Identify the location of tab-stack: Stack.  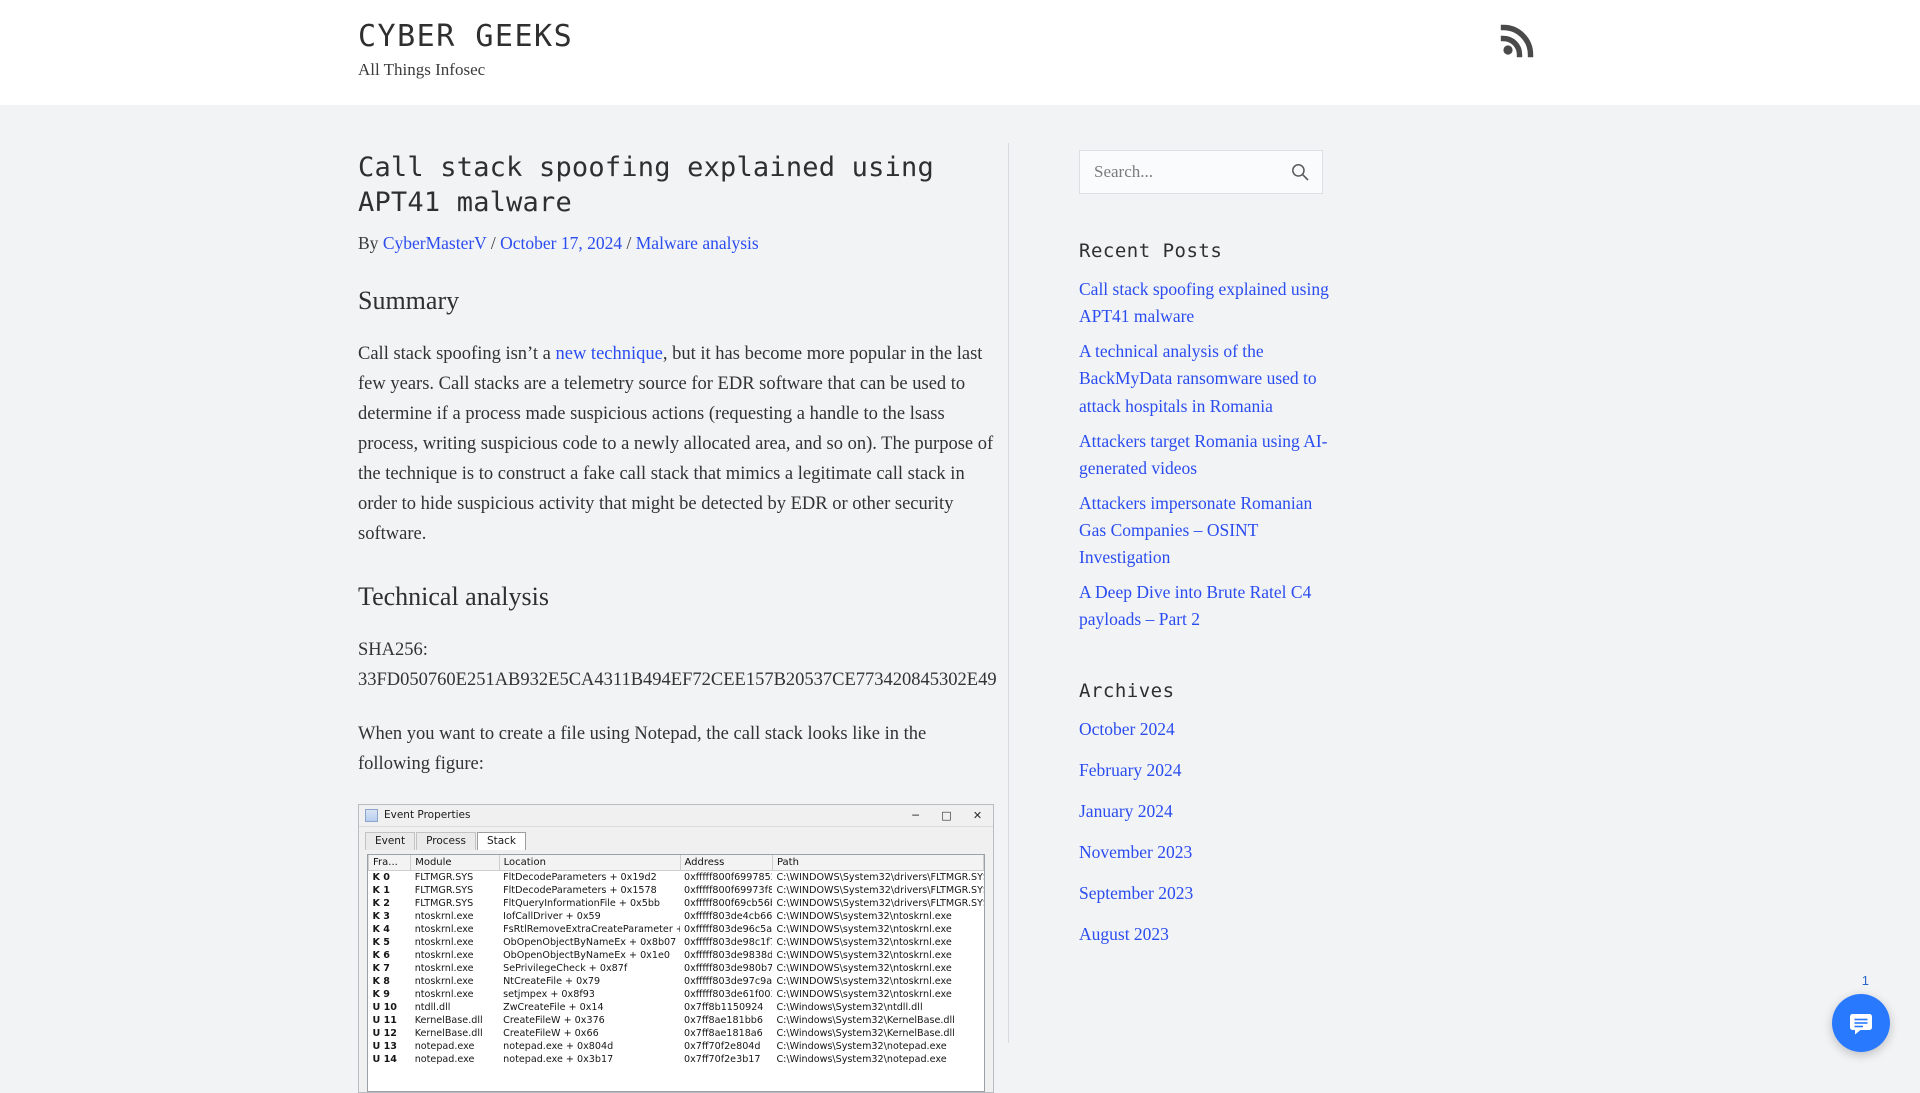
(501, 841).